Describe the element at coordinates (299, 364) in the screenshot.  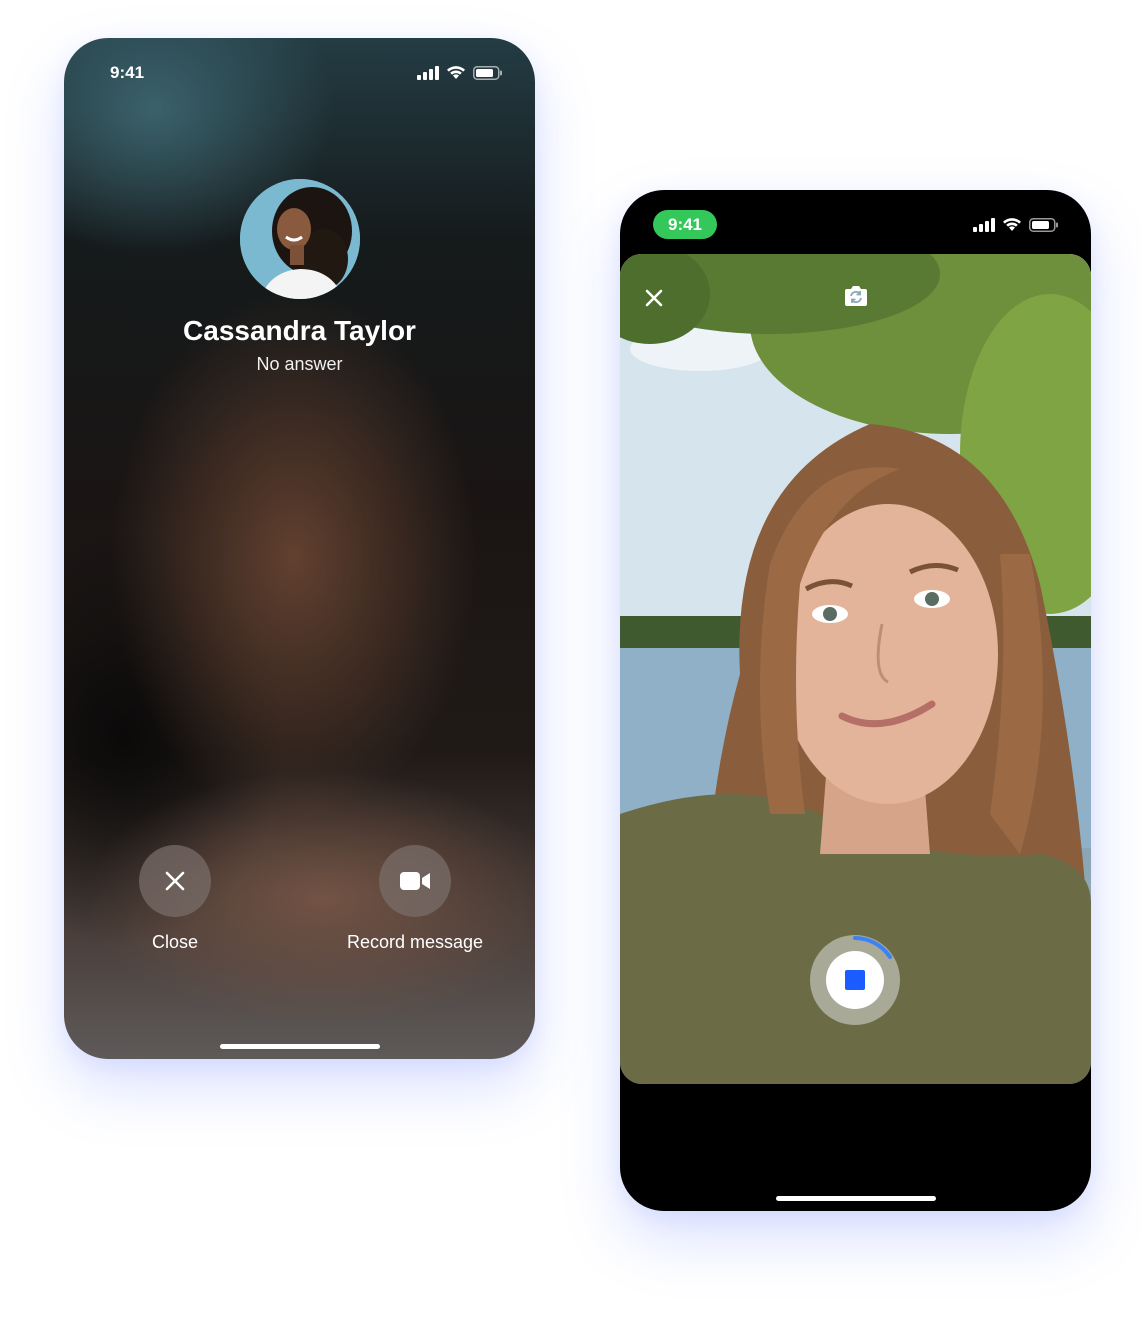
I see `call-status: No answer` at that location.